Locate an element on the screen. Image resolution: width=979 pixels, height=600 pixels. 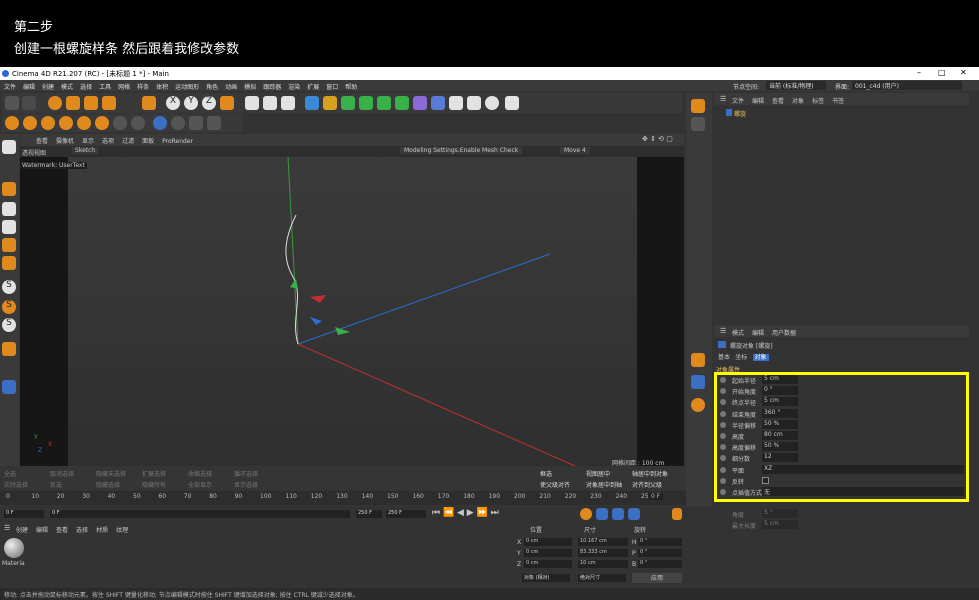
attribute-menu-item: 用户数据 is located at coordinates (784, 332).